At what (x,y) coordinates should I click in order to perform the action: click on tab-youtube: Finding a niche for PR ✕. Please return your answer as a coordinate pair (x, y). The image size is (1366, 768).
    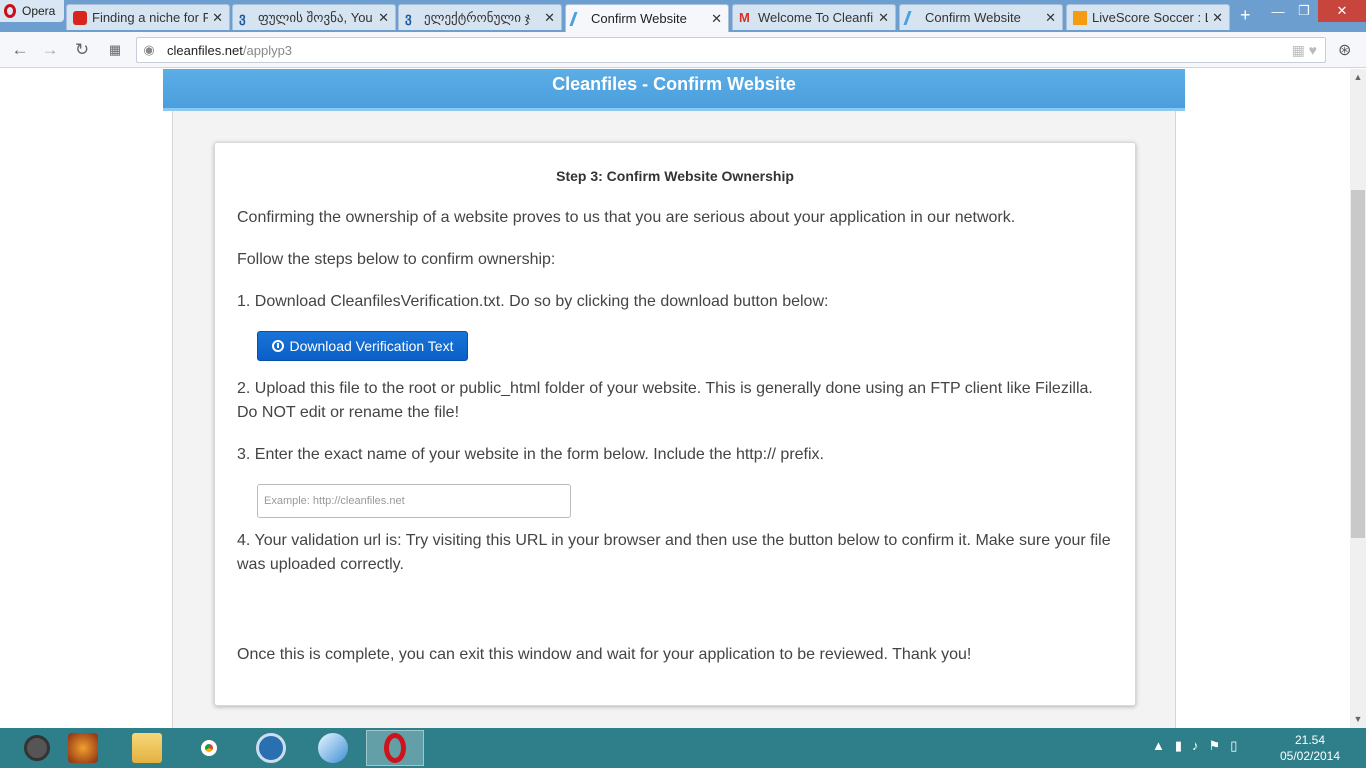
    Looking at the image, I should click on (148, 17).